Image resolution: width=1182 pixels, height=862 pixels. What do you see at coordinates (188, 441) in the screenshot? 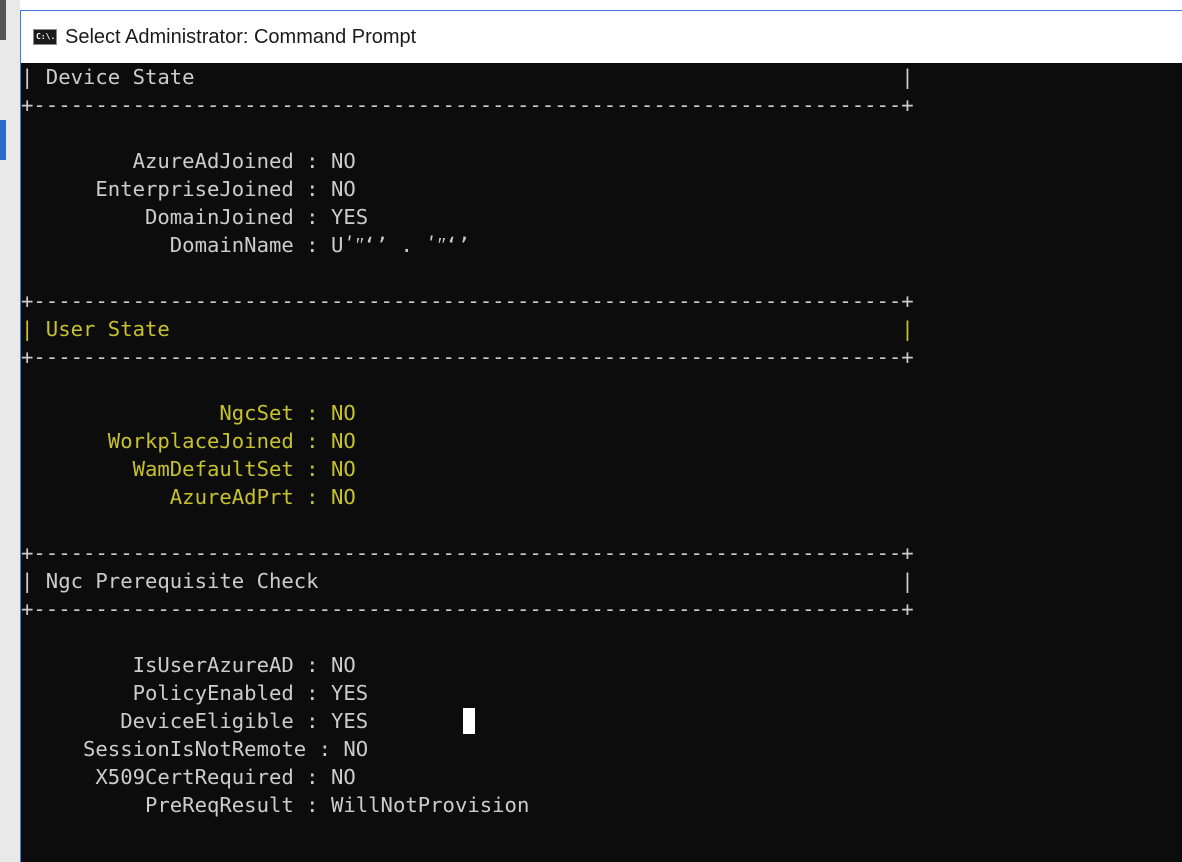
I see `console-line-workplacejoined: WorkplaceJoined : NO` at bounding box center [188, 441].